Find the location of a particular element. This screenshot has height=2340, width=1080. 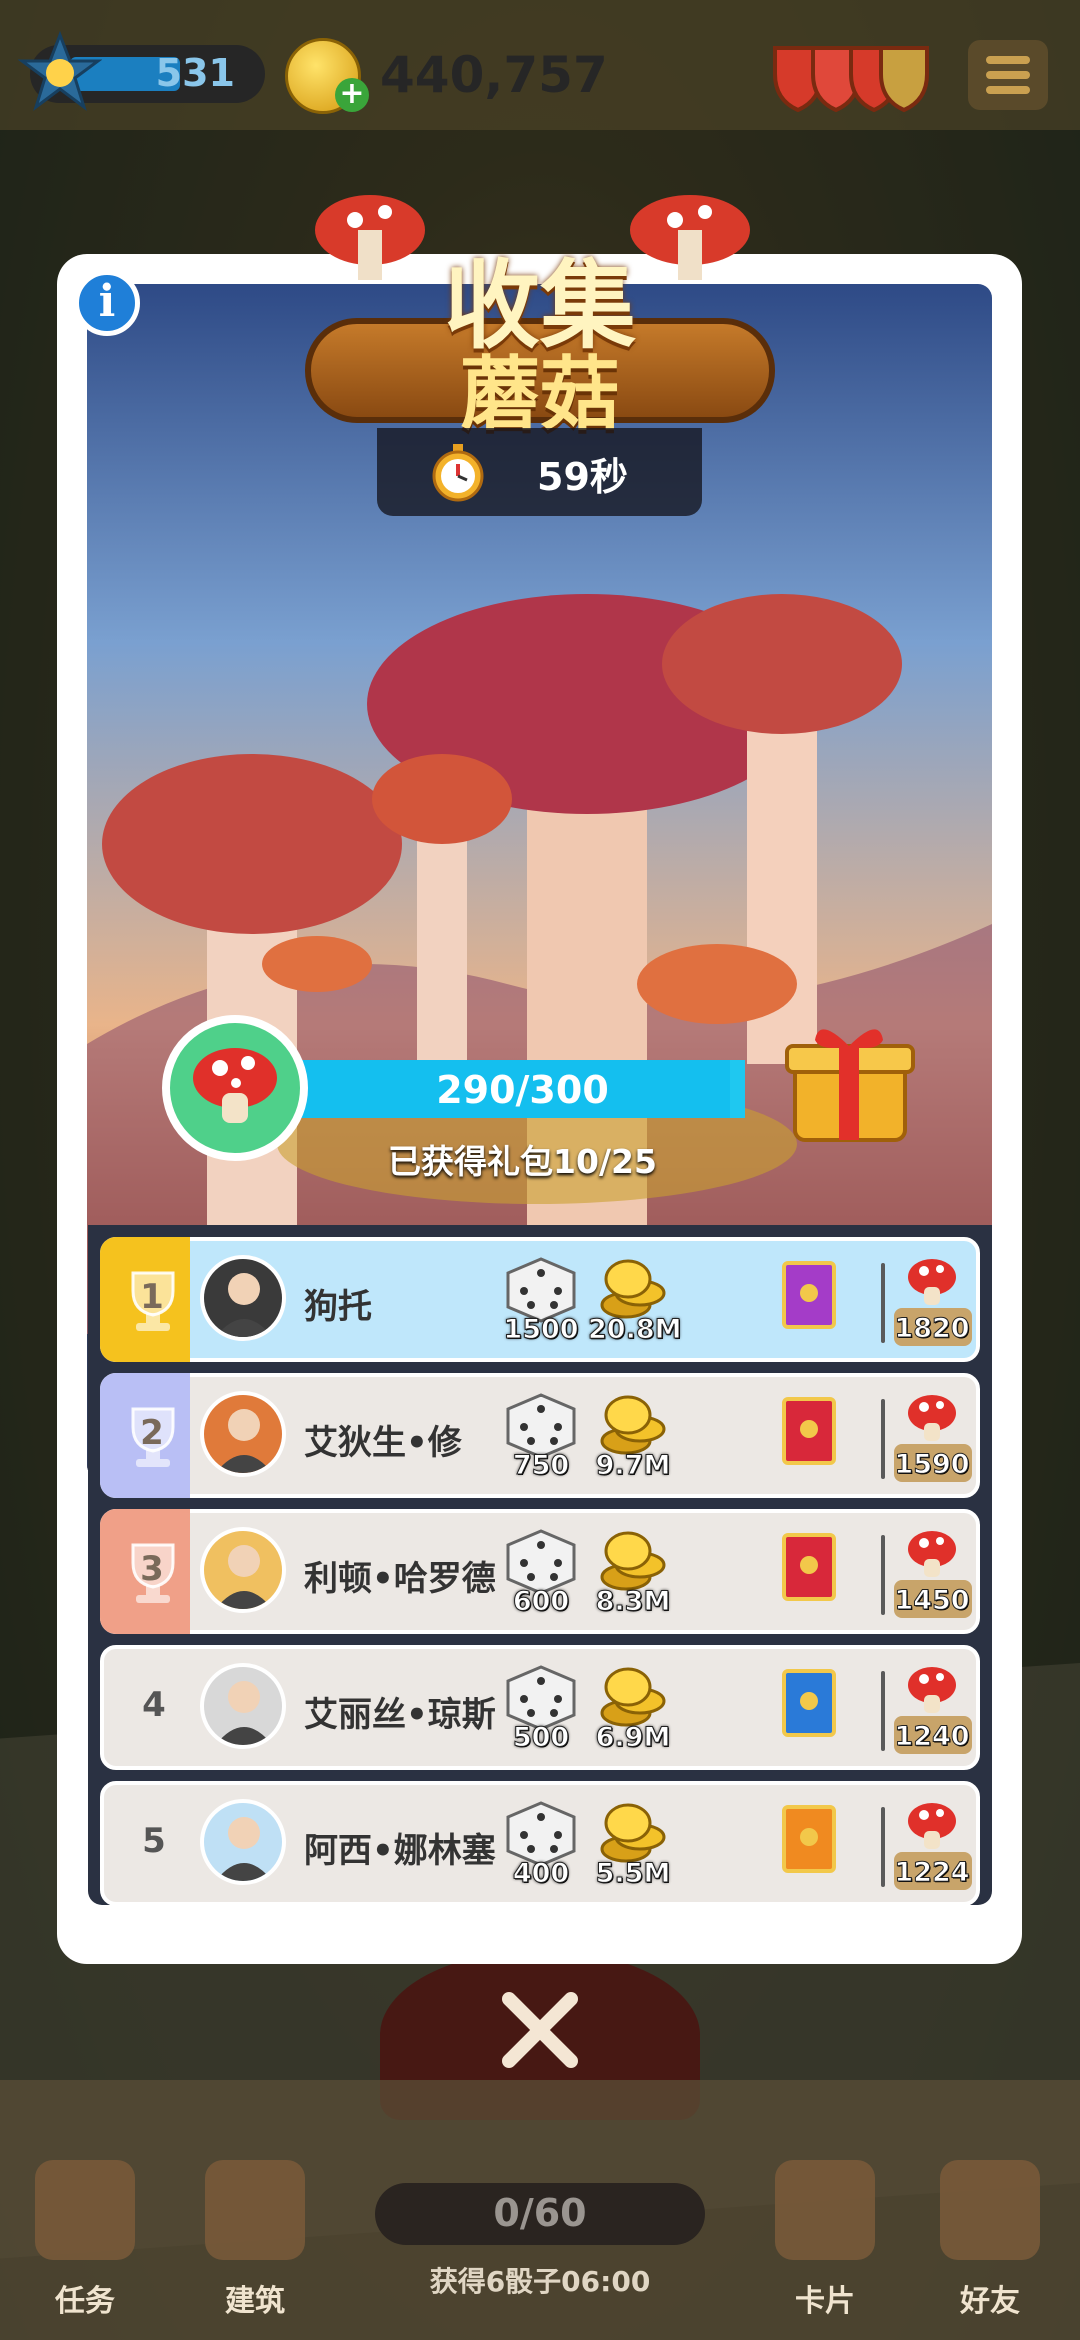

nav-label: 建筑 is located at coordinates (255, 2301).